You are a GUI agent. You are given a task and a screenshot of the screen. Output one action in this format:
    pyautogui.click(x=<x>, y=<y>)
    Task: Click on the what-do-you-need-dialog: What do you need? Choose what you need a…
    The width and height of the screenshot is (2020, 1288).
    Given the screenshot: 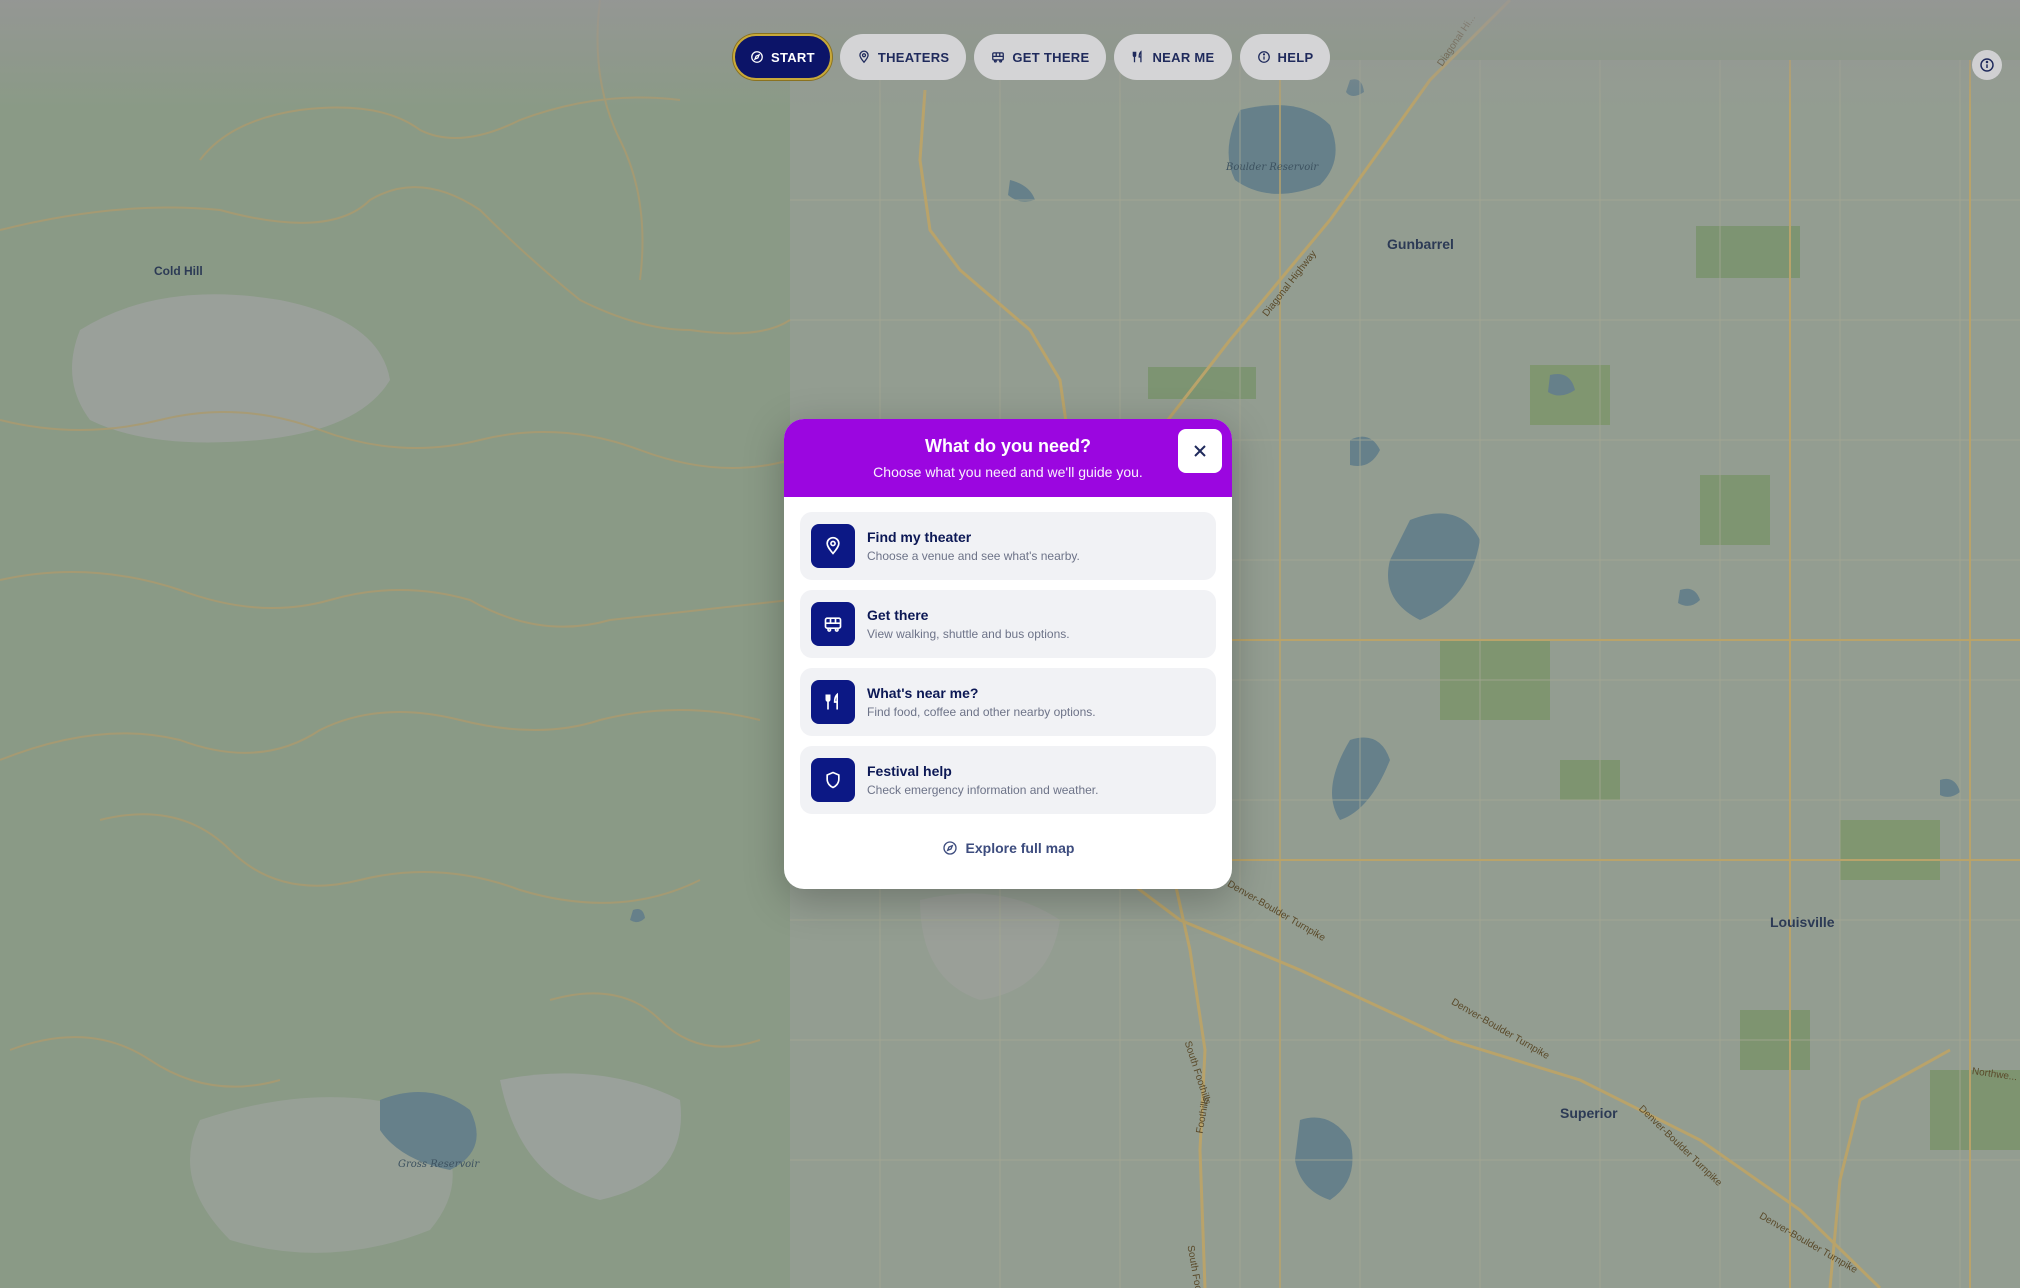 What is the action you would take?
    pyautogui.click(x=1008, y=654)
    